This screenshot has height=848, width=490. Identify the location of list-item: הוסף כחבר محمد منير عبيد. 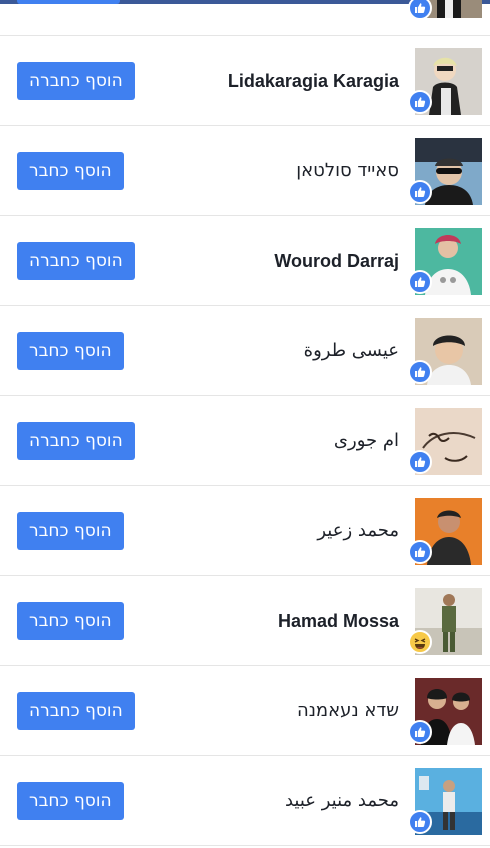
(245, 801).